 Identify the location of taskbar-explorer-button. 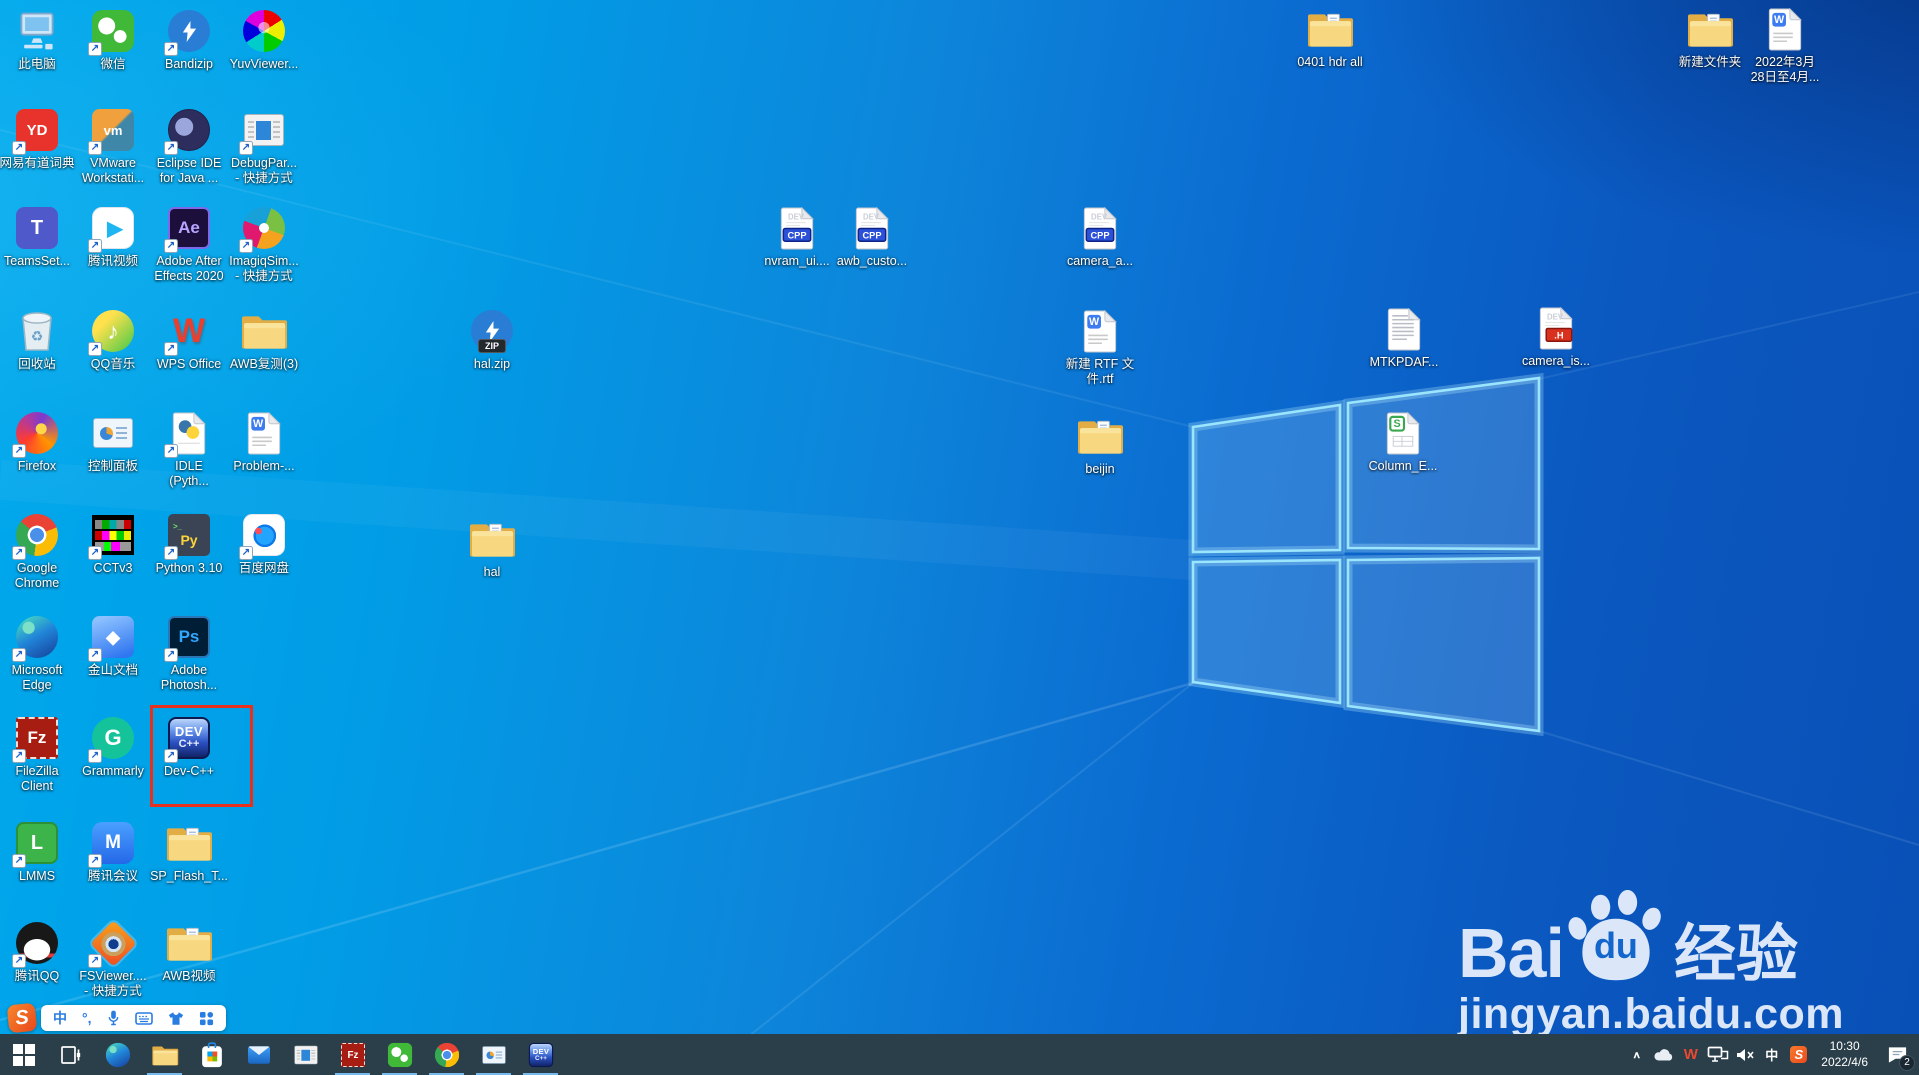
(164, 1054).